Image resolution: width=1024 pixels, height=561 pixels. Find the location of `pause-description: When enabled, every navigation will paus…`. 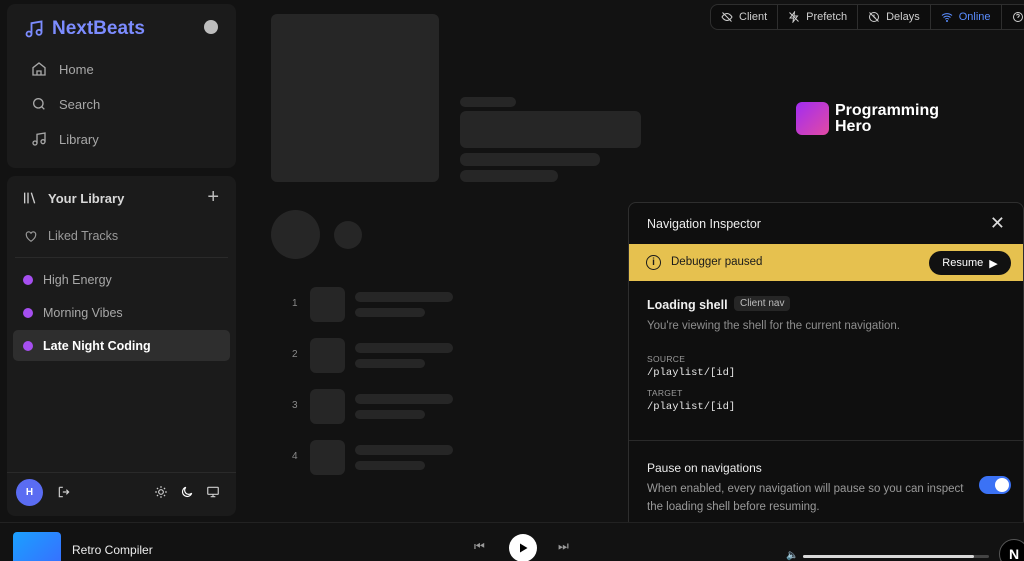

pause-description: When enabled, every navigation will paus… is located at coordinates (805, 498).